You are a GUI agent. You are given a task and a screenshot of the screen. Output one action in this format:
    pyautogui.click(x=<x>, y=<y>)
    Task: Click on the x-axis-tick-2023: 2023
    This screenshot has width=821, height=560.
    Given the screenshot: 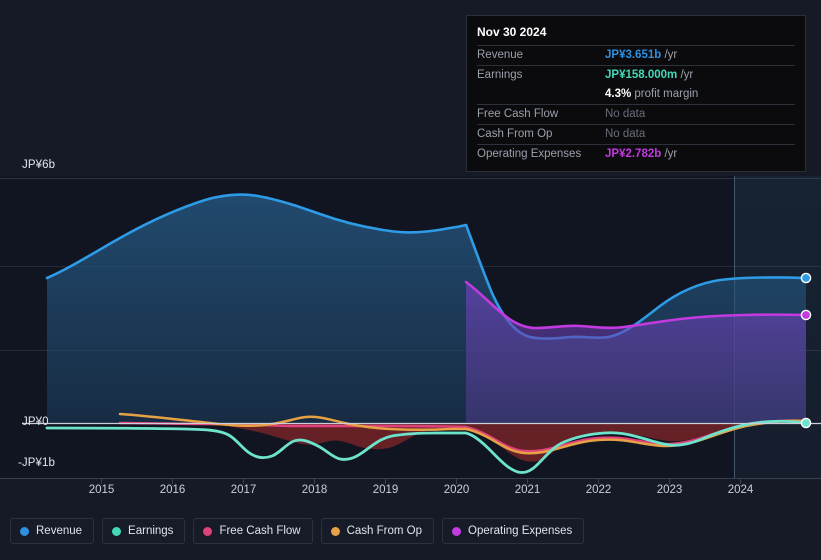 What is the action you would take?
    pyautogui.click(x=669, y=490)
    